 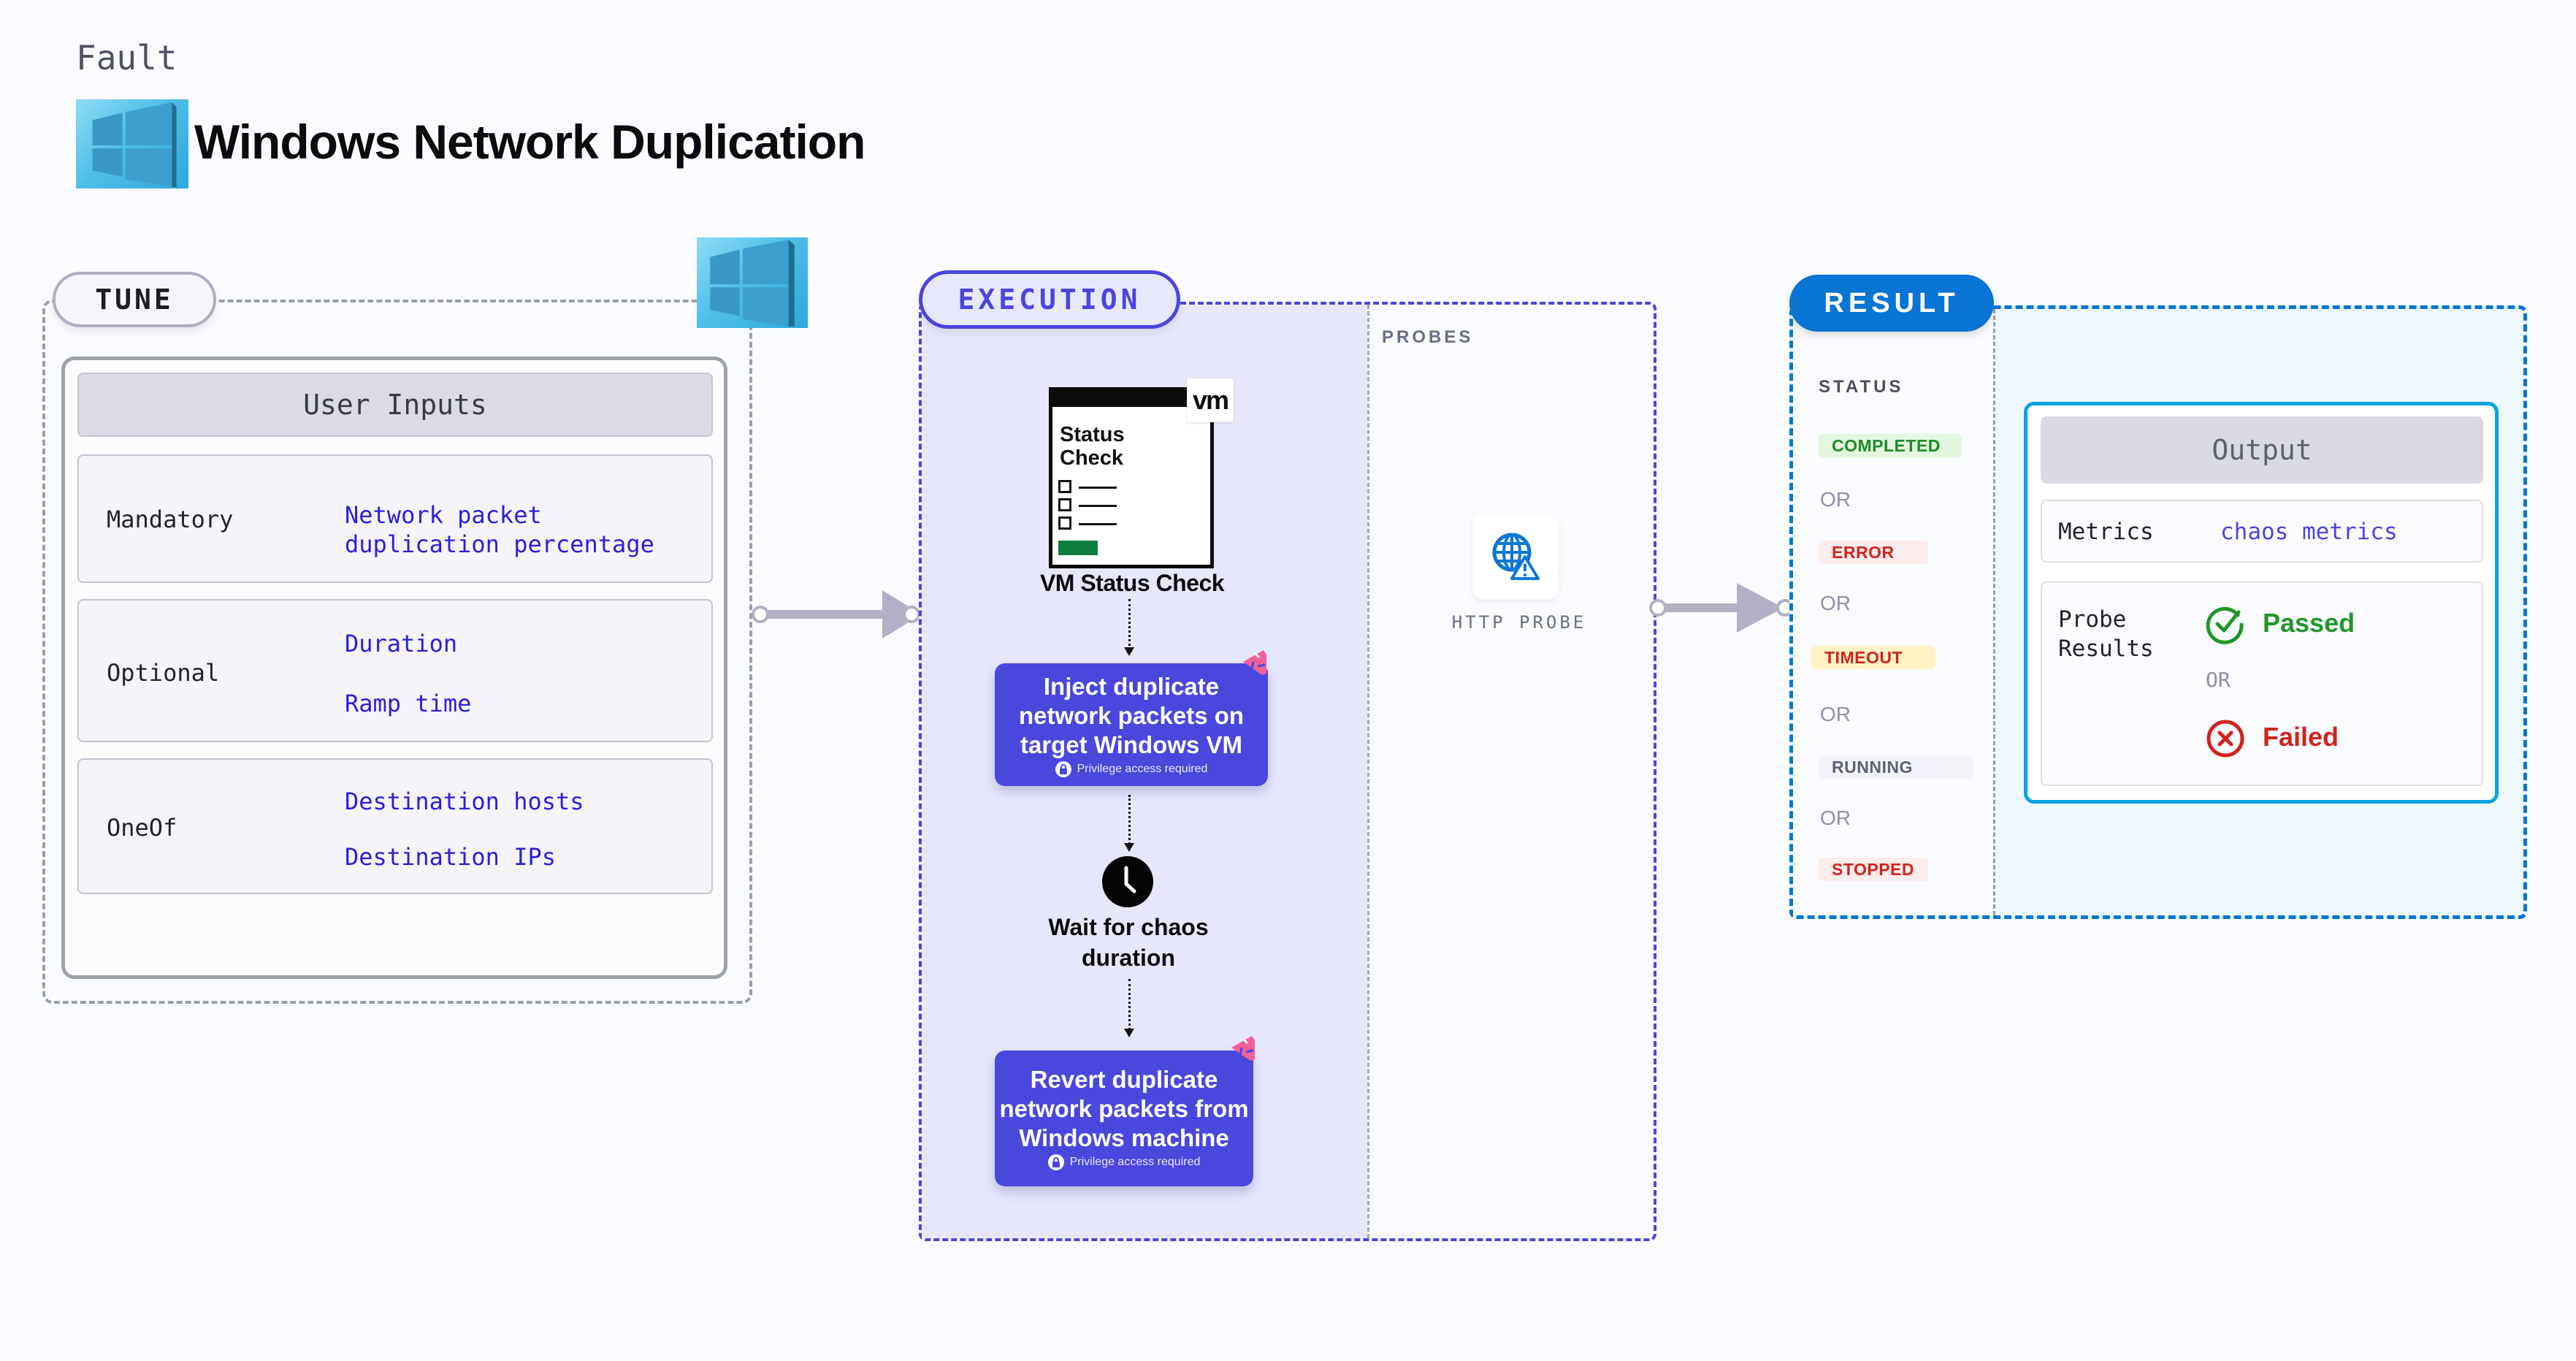 I want to click on http-probe-label: HTTP PROBE, so click(x=1519, y=622).